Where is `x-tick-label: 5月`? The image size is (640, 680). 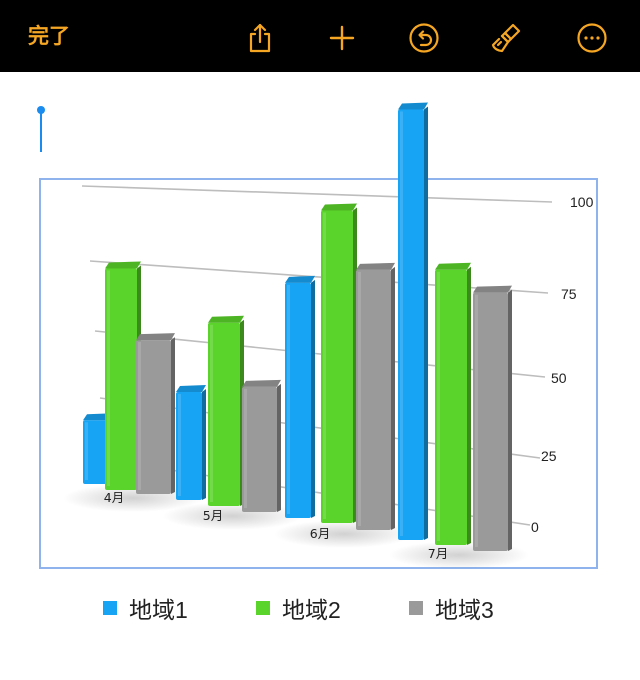
x-tick-label: 5月 is located at coordinates (213, 515).